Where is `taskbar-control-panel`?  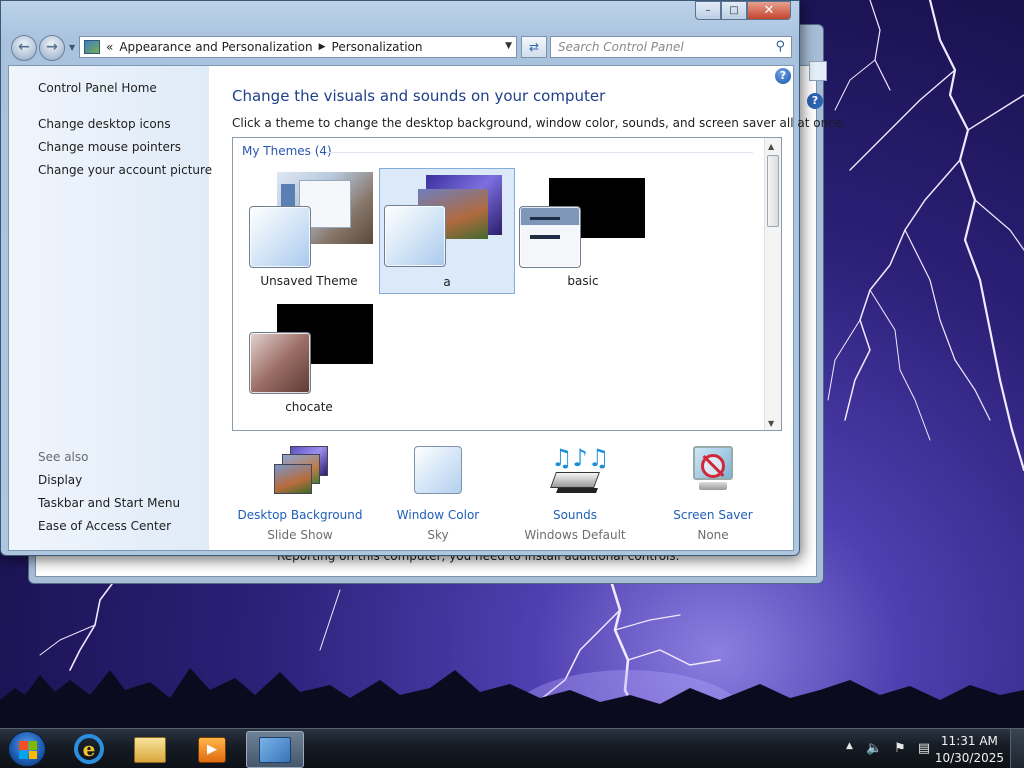 taskbar-control-panel is located at coordinates (275, 749).